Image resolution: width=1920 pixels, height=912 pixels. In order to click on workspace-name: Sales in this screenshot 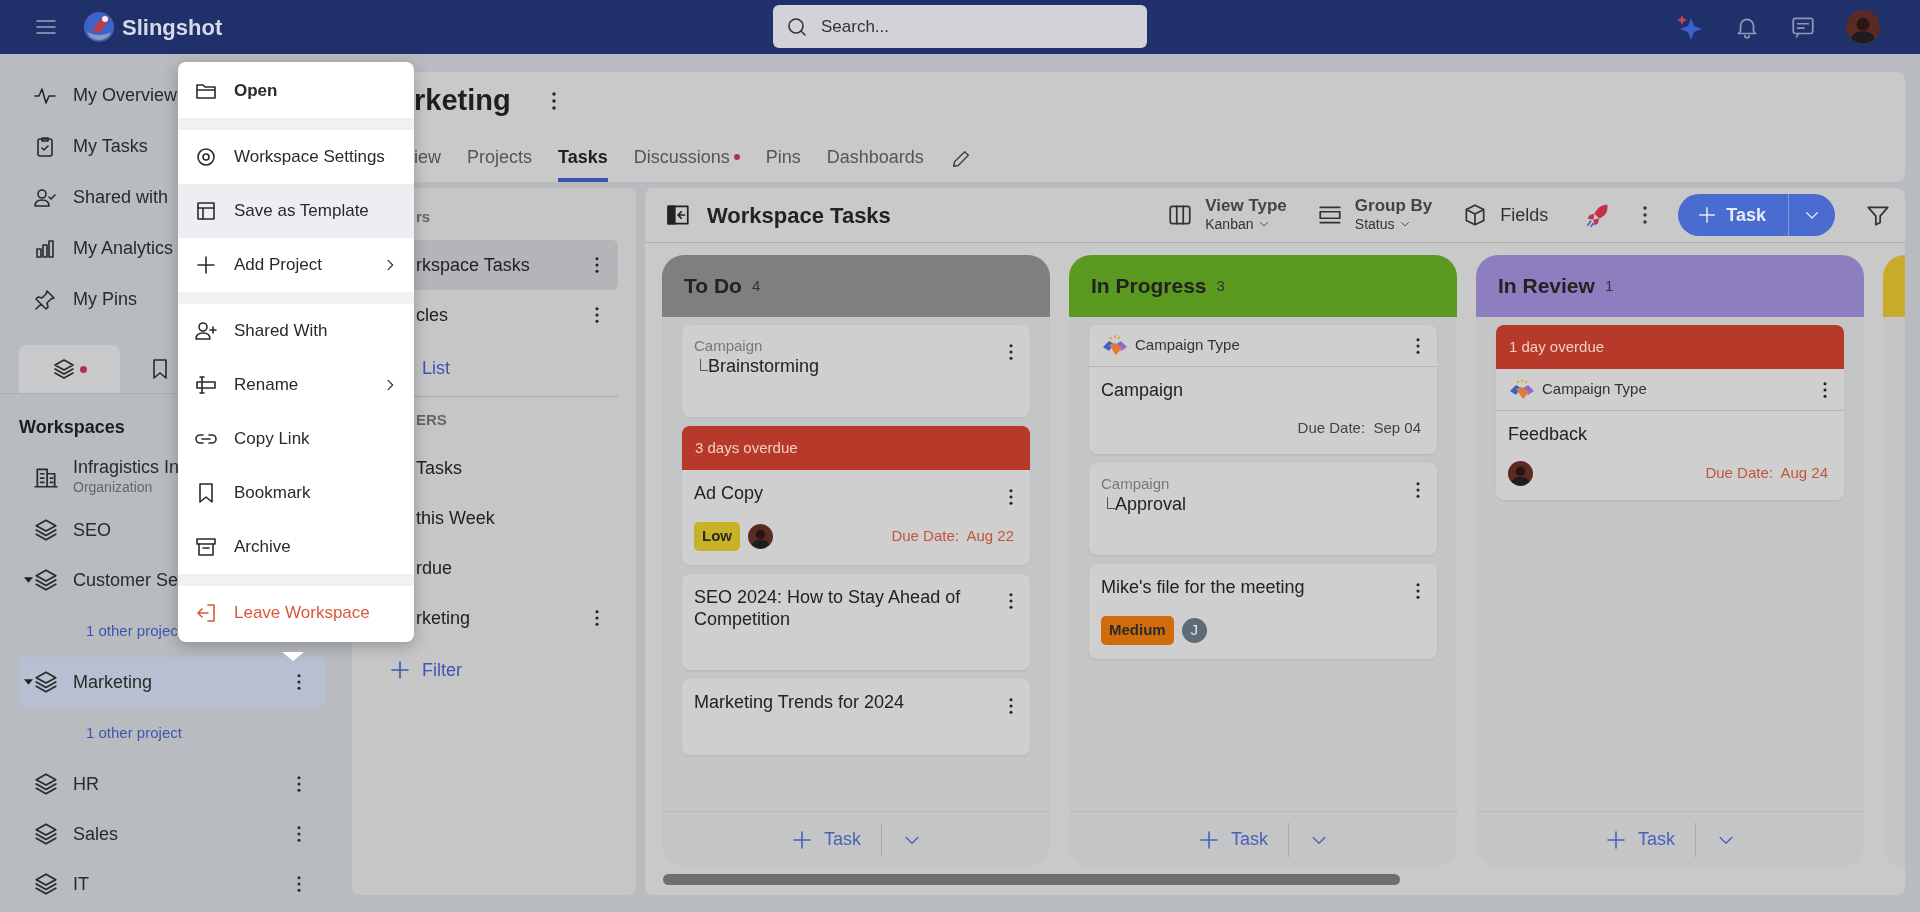, I will do `click(96, 834)`.